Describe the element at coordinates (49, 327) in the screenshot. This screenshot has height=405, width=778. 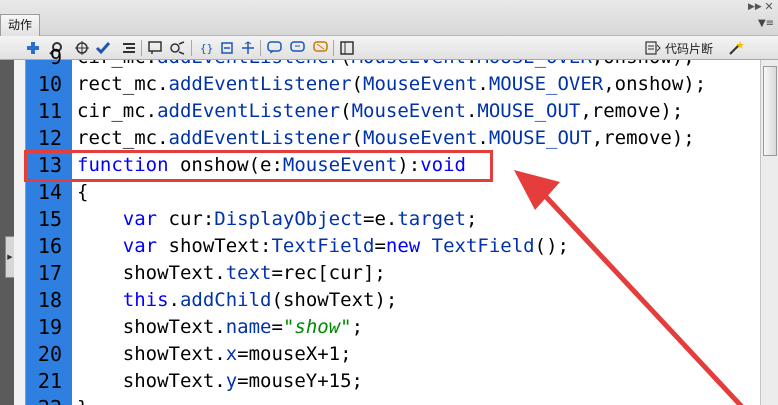
I see `line-number: 19` at that location.